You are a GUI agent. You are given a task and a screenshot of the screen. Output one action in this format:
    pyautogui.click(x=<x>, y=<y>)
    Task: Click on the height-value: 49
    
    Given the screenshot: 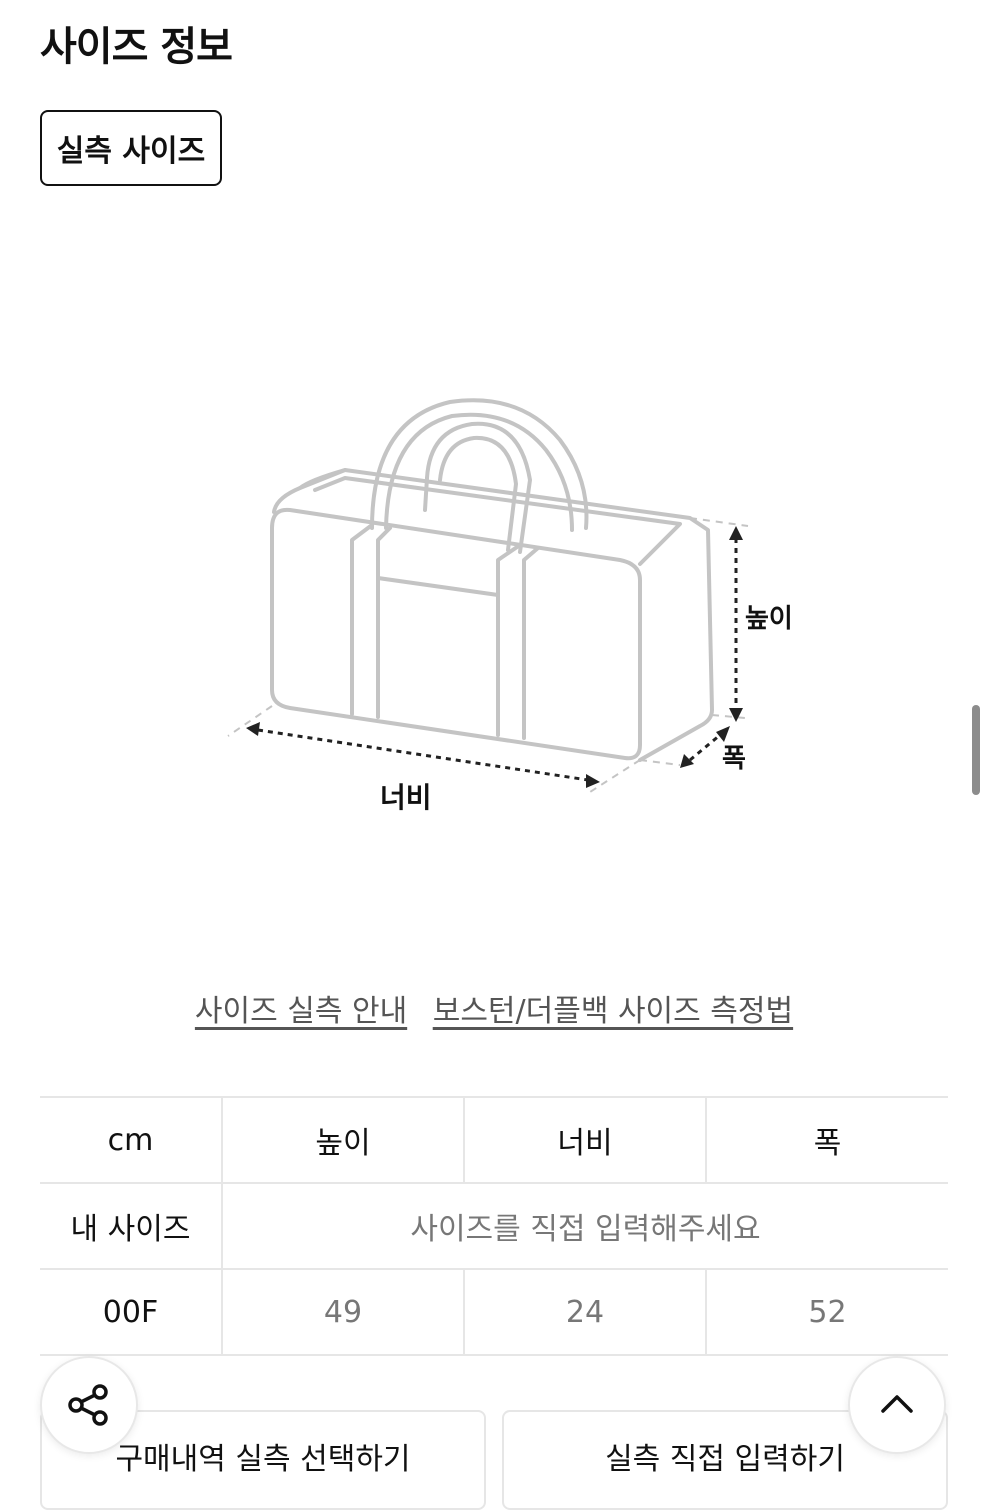 What is the action you would take?
    pyautogui.click(x=342, y=1312)
    